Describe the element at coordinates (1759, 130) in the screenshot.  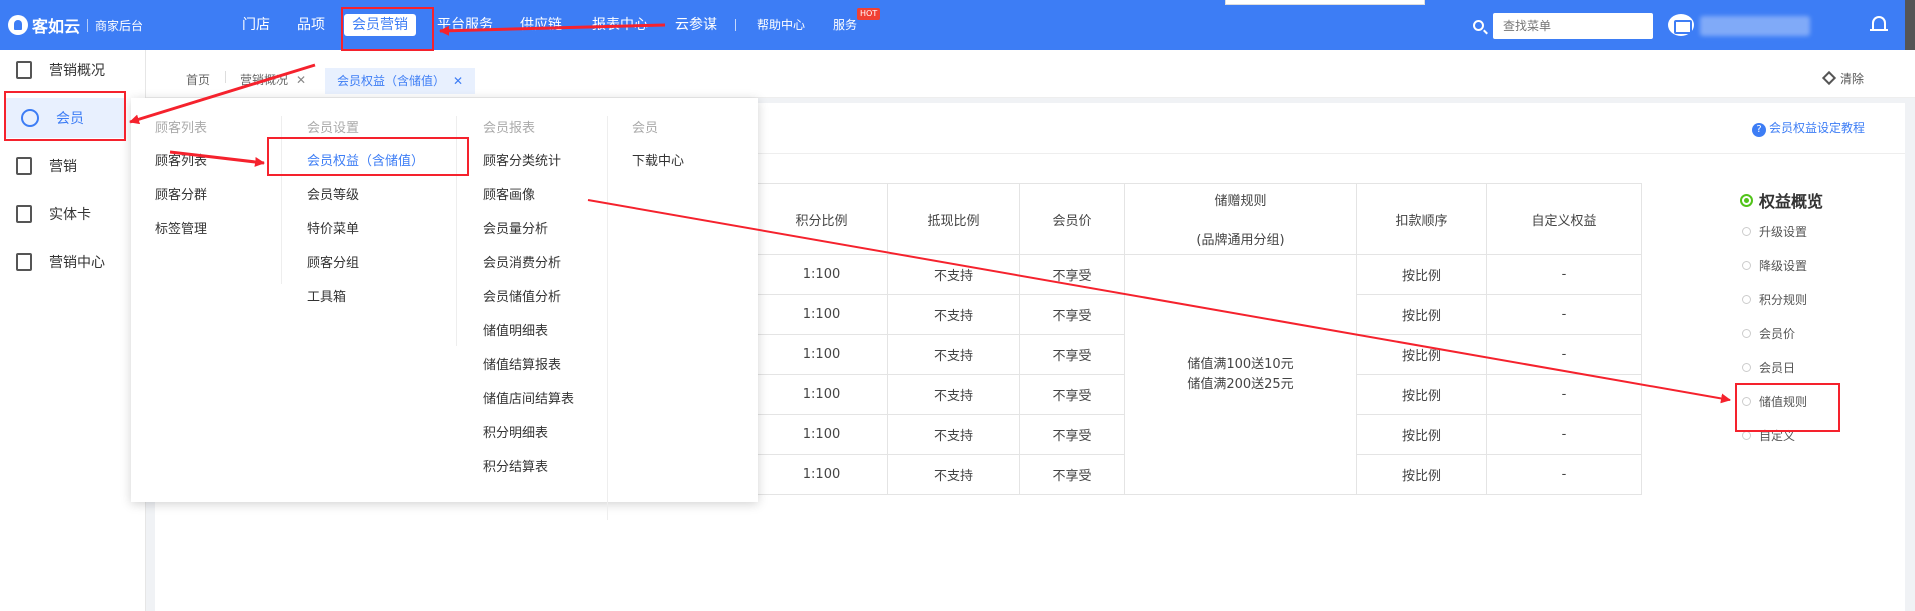
I see `question-icon: ?` at that location.